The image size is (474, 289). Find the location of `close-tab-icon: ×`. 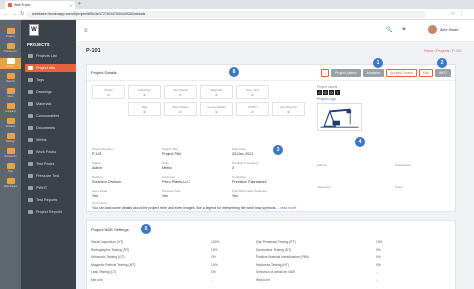

close-tab-icon: × is located at coordinates (71, 5).